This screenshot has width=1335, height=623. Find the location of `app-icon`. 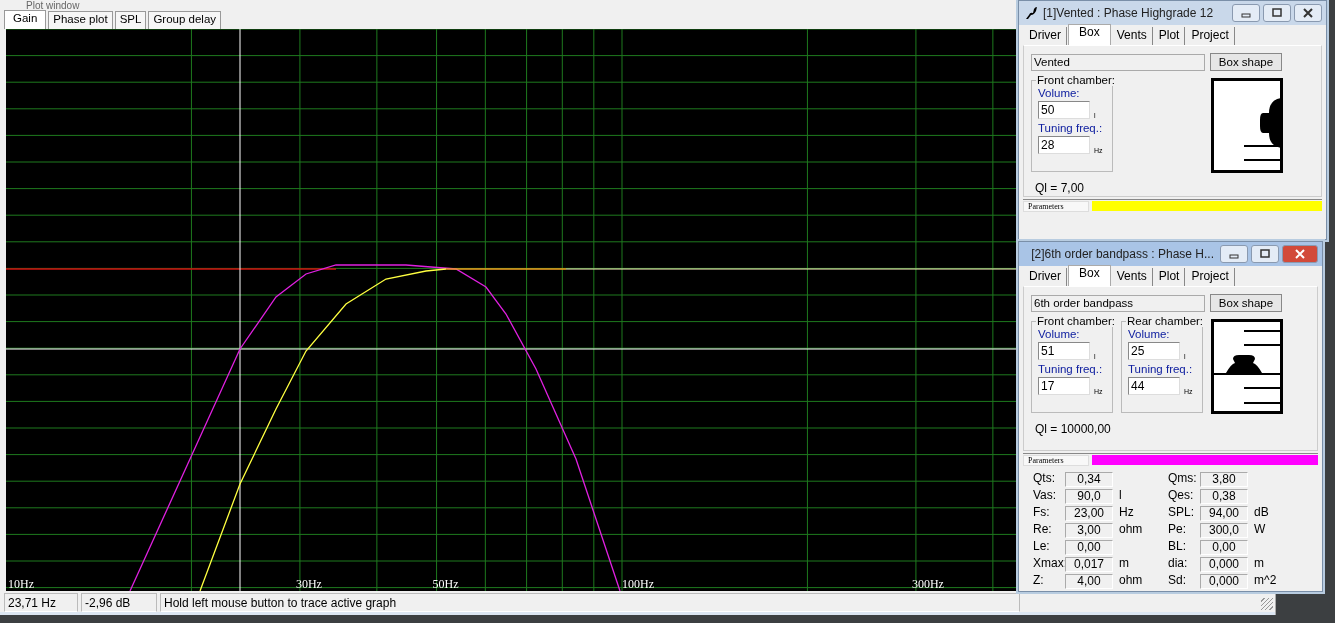

app-icon is located at coordinates (1031, 13).